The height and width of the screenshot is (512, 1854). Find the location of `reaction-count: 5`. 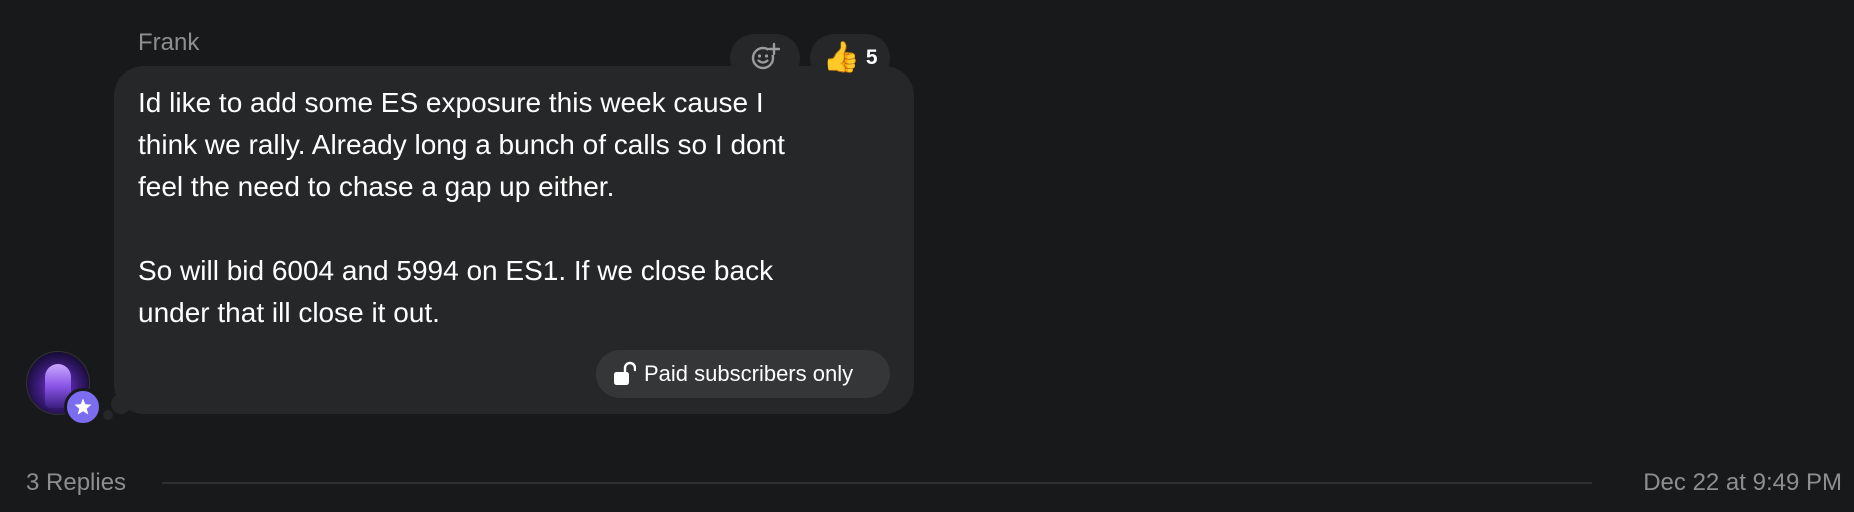

reaction-count: 5 is located at coordinates (871, 57).